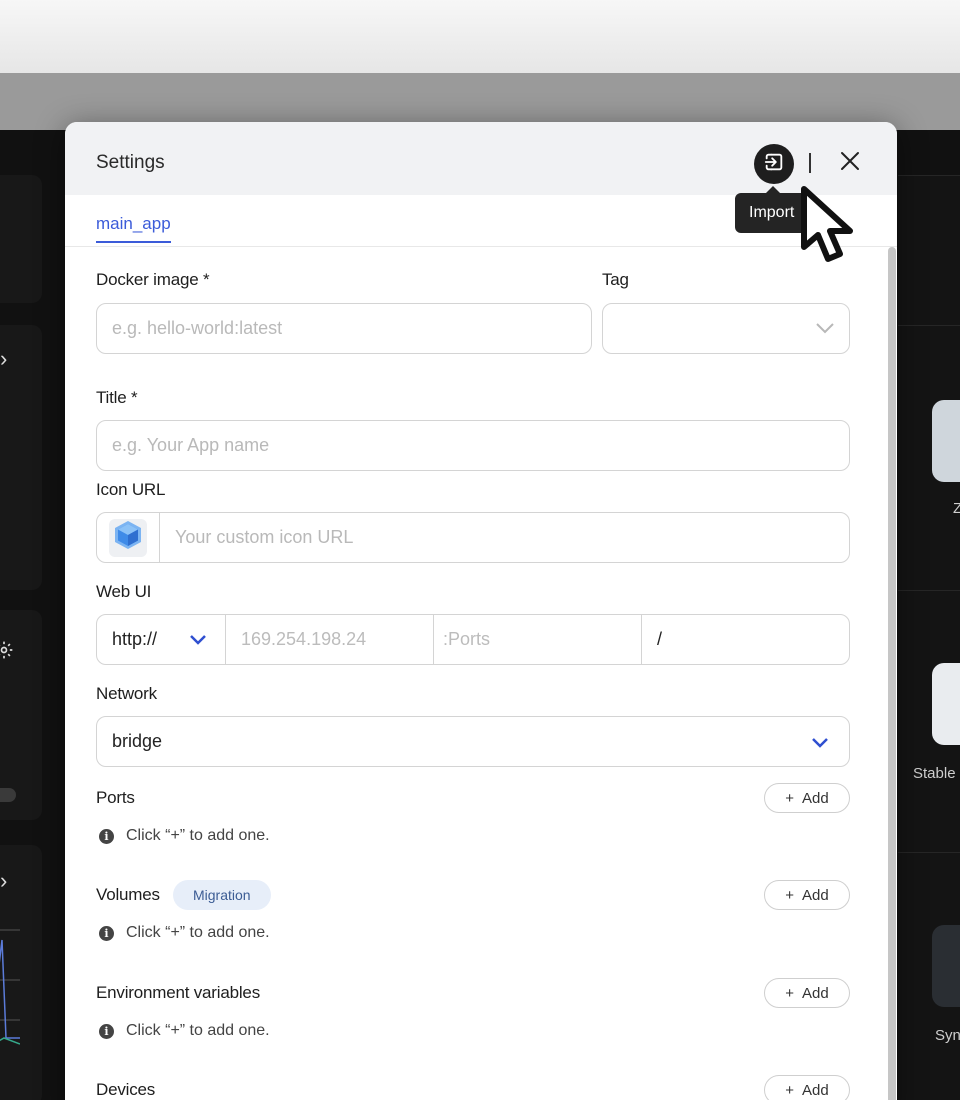 The width and height of the screenshot is (960, 1100). What do you see at coordinates (198, 1030) in the screenshot?
I see `env-hint-text: Click “+” to add one.` at bounding box center [198, 1030].